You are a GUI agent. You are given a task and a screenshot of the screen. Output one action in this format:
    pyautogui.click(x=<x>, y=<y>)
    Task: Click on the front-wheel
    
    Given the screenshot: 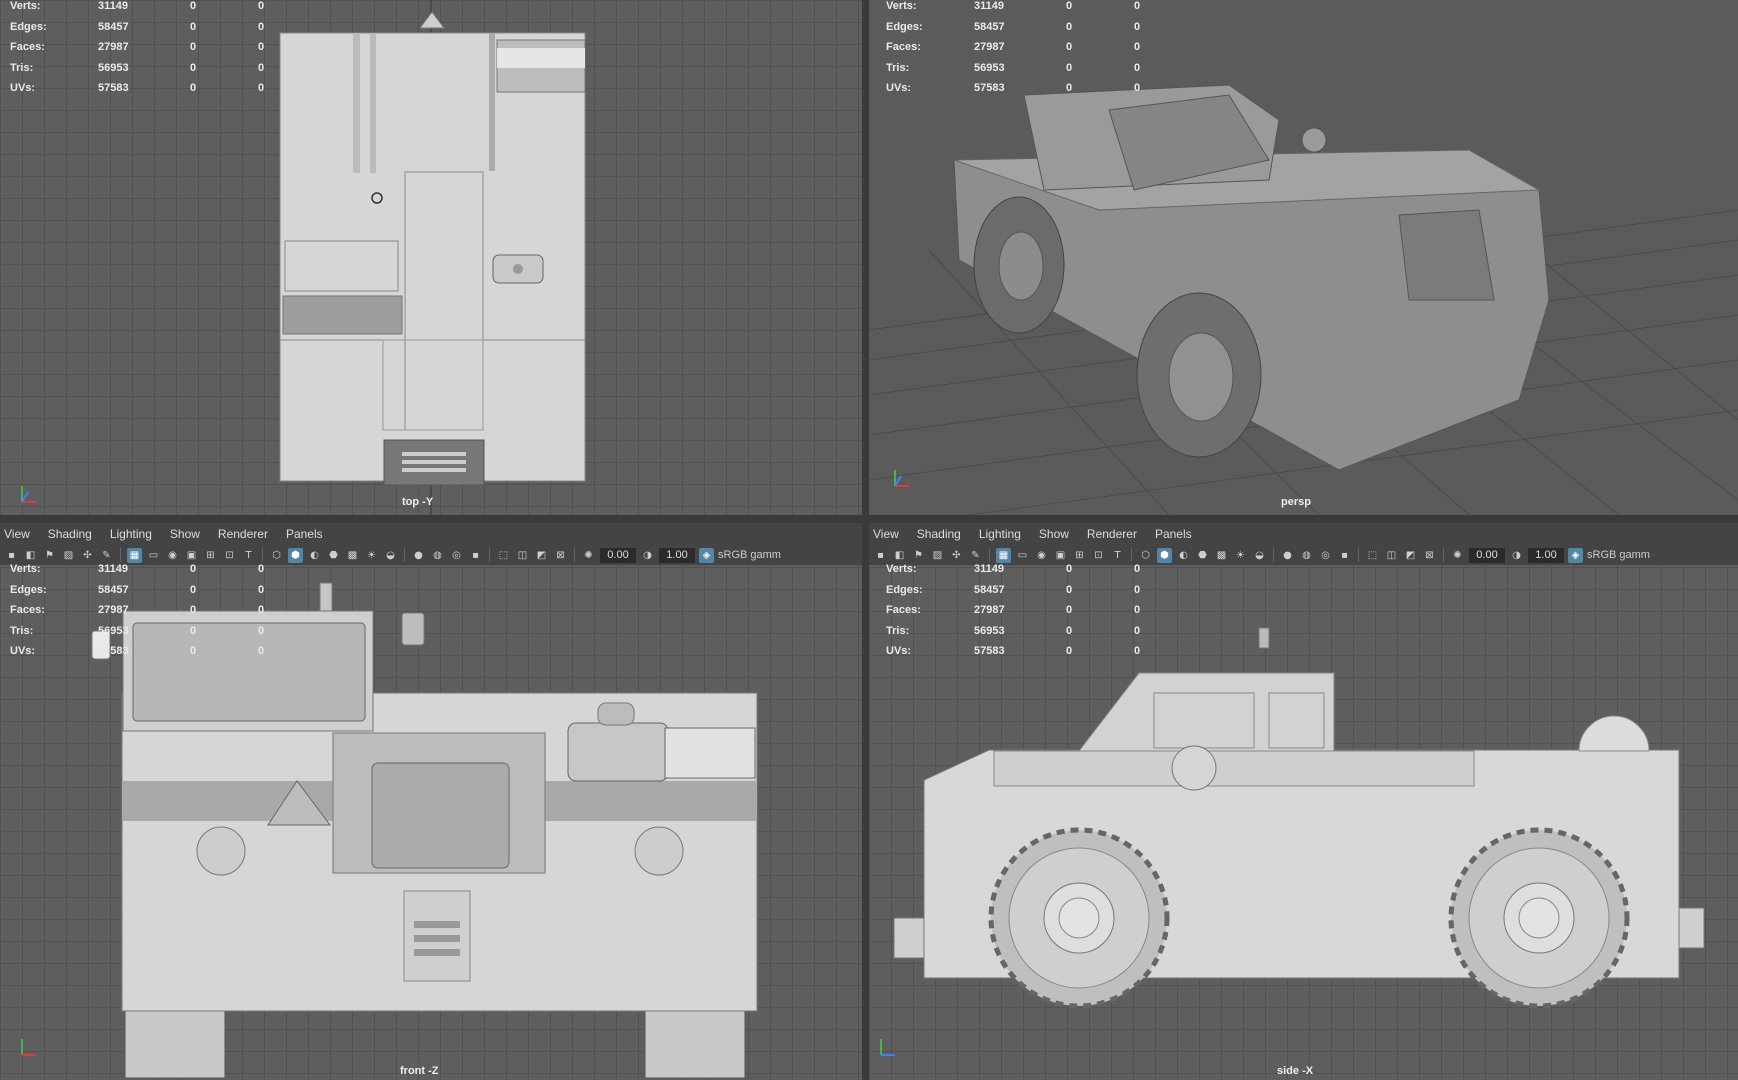 What is the action you would take?
    pyautogui.click(x=1079, y=918)
    